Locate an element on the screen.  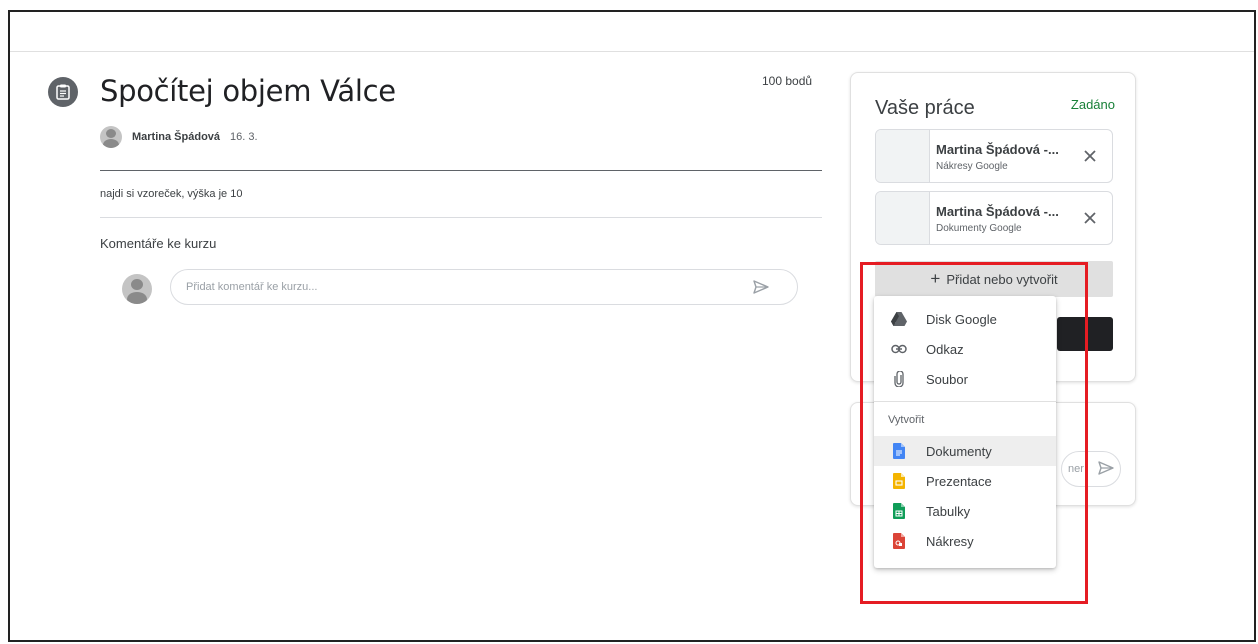
author-avatar is located at coordinates (111, 137).